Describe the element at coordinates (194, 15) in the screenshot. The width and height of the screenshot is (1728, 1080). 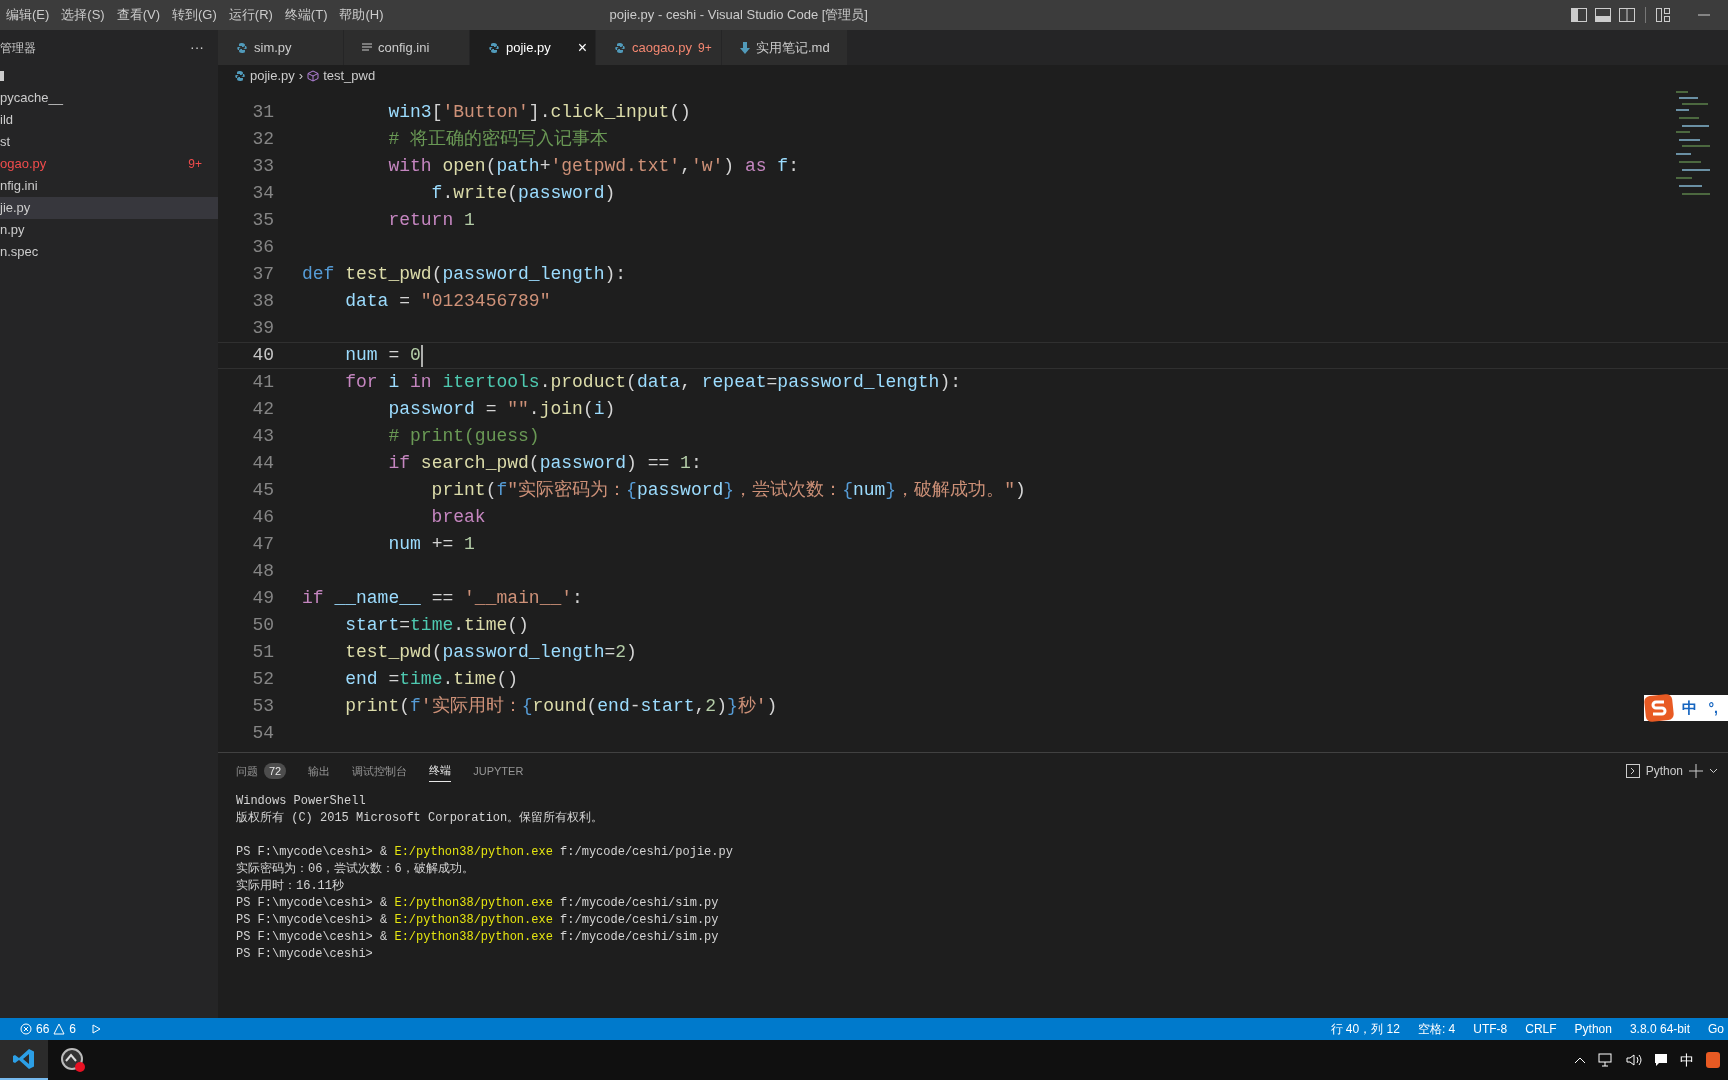
I see `menu-item: 转到(G)` at that location.